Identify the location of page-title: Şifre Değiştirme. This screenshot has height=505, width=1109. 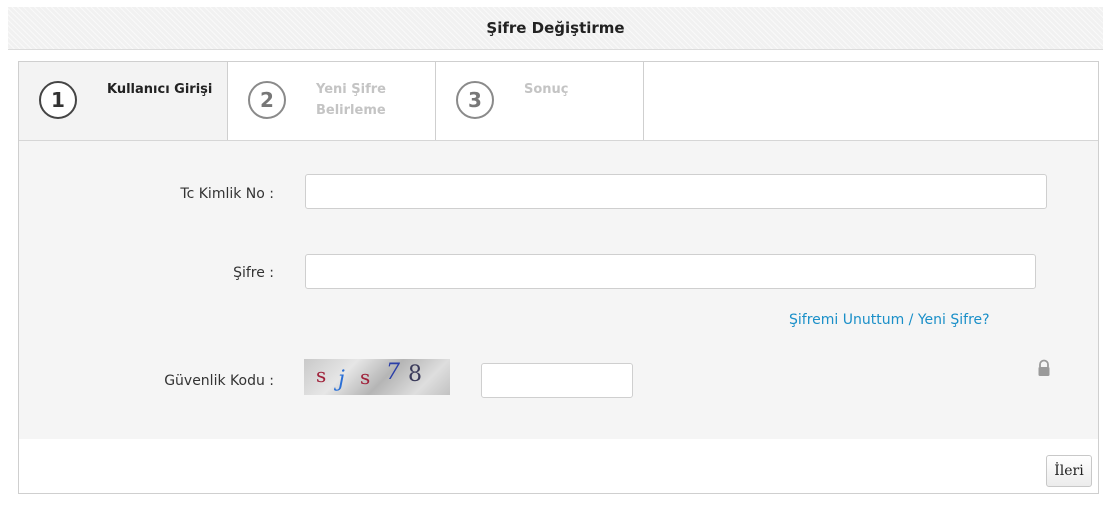
(555, 28).